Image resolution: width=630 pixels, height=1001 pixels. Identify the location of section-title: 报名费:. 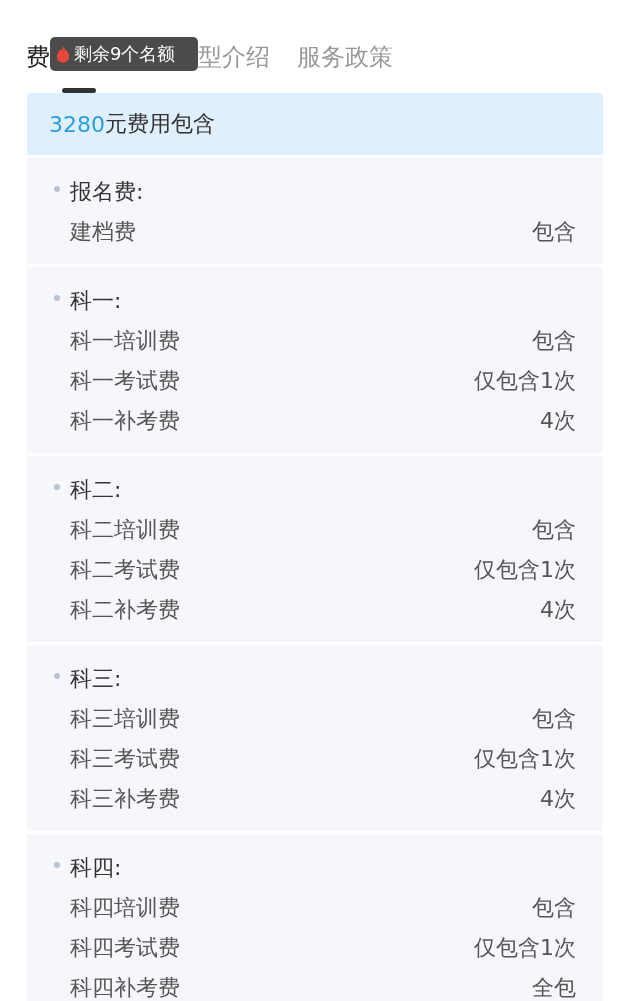
(107, 192).